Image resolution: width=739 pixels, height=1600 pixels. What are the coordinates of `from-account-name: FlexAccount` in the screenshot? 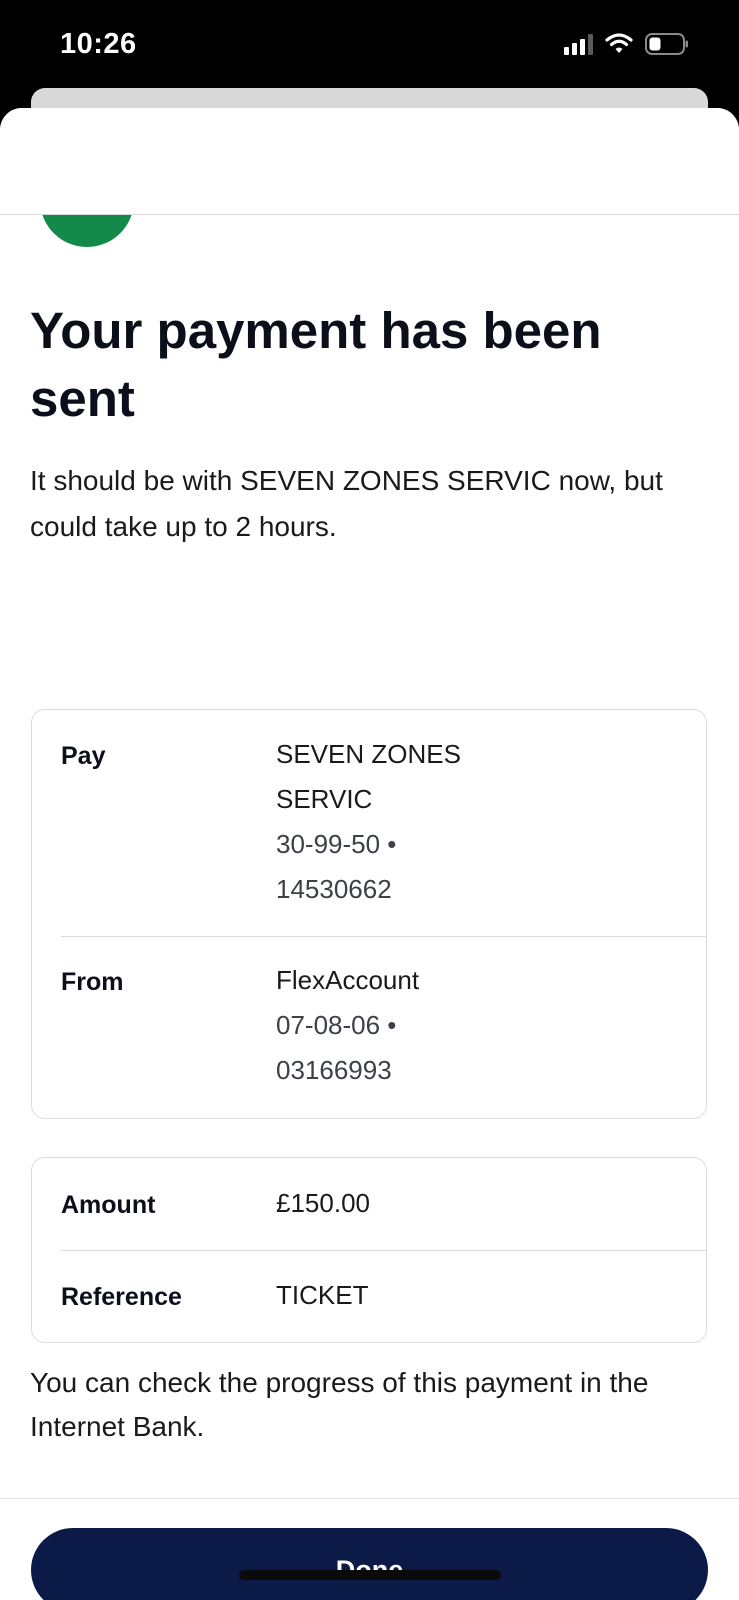 It's located at (348, 980).